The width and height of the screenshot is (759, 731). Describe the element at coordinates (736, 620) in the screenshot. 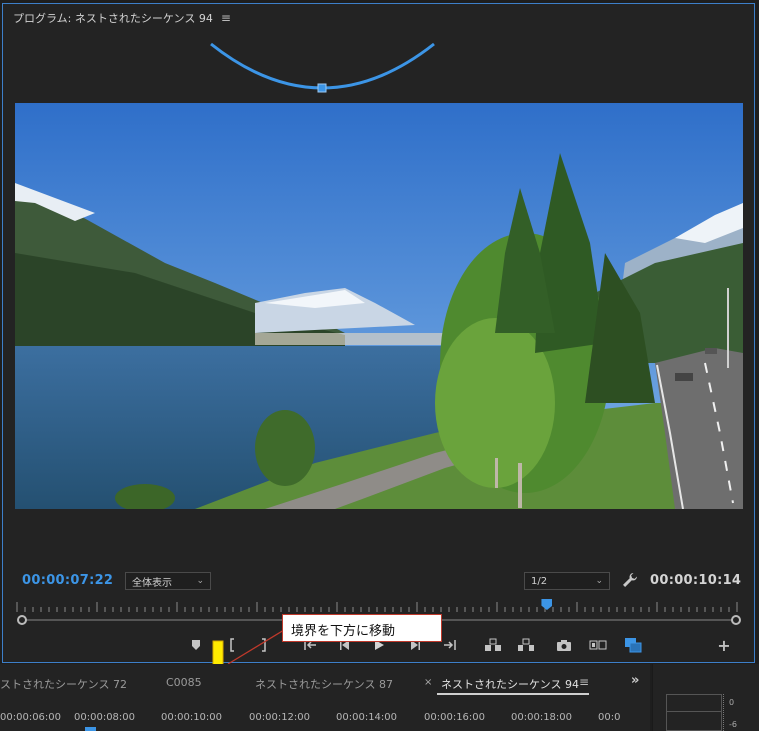

I see `scrollbar-right-handle` at that location.